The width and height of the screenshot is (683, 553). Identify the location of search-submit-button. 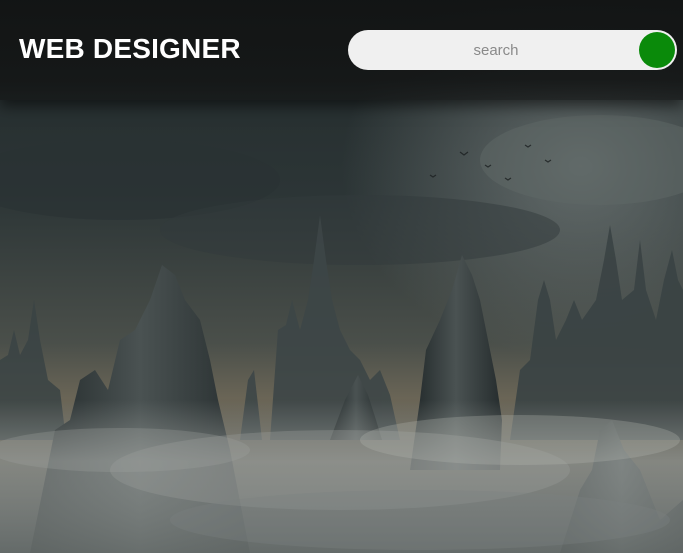
(657, 50).